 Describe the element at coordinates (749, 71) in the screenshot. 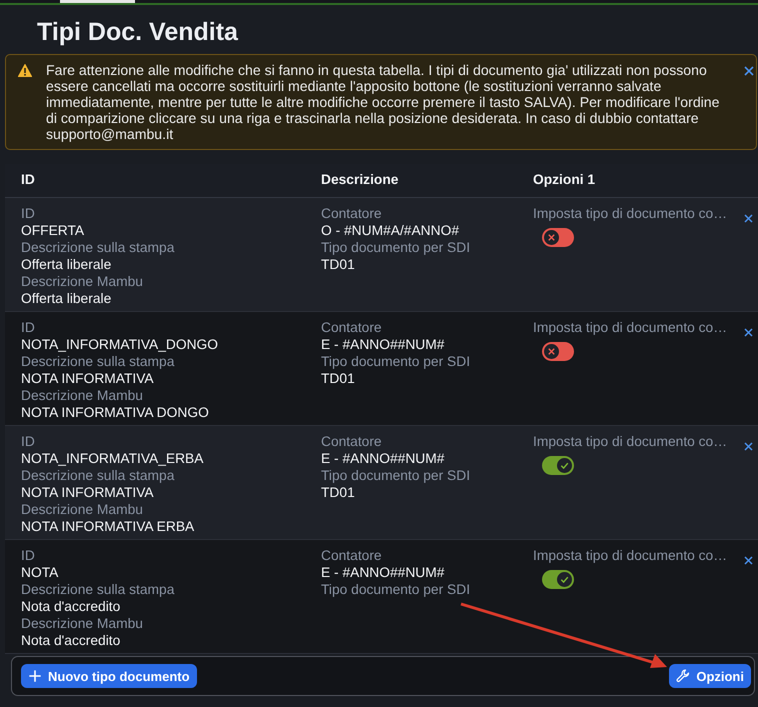

I see `close-icon` at that location.